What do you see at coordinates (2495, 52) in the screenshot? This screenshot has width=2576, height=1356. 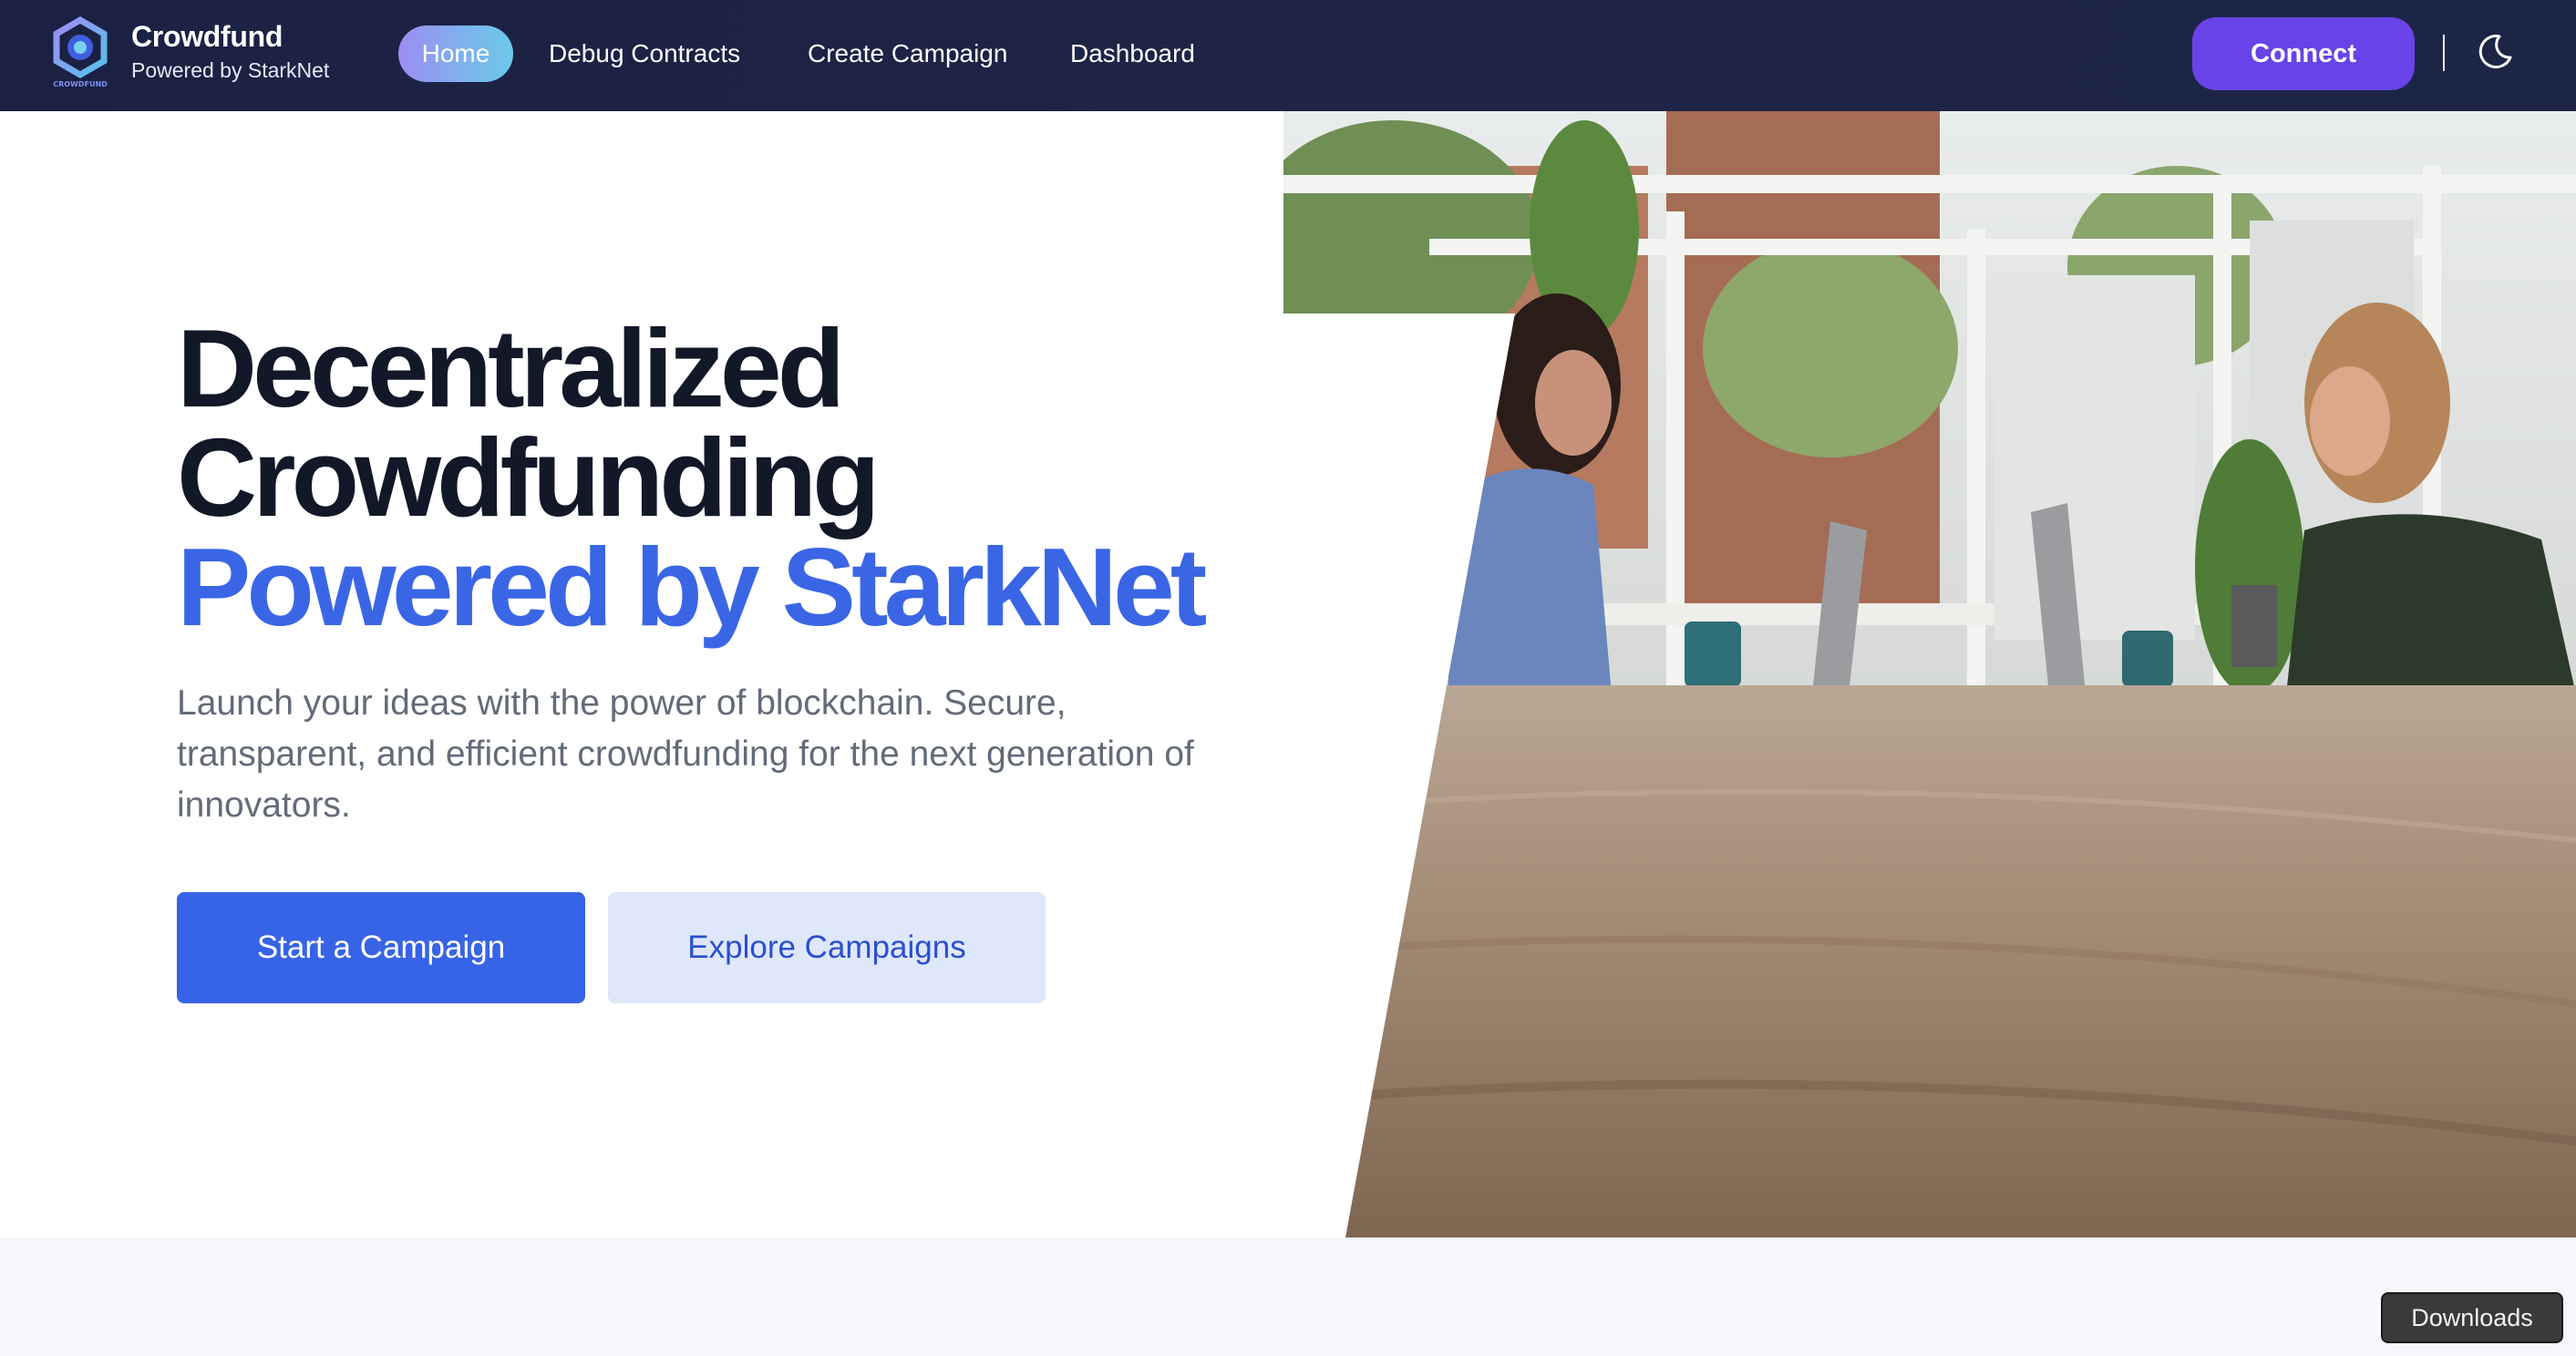 I see `moon-icon` at bounding box center [2495, 52].